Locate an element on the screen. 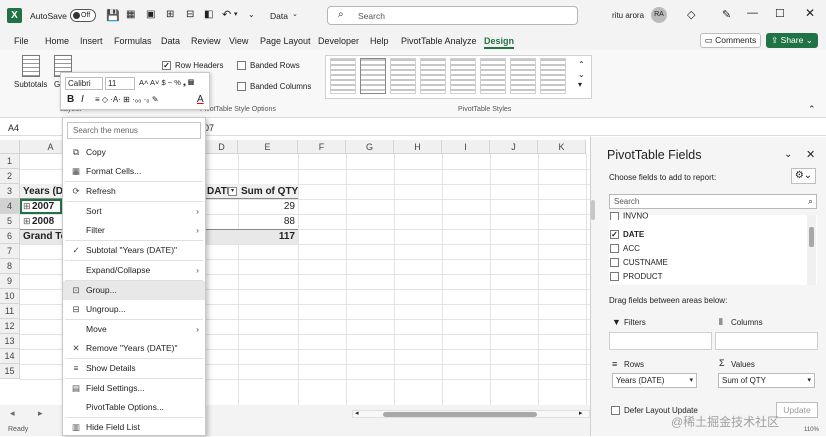 Image resolution: width=826 pixels, height=437 pixels. qat-icon-5: ◧ is located at coordinates (208, 14).